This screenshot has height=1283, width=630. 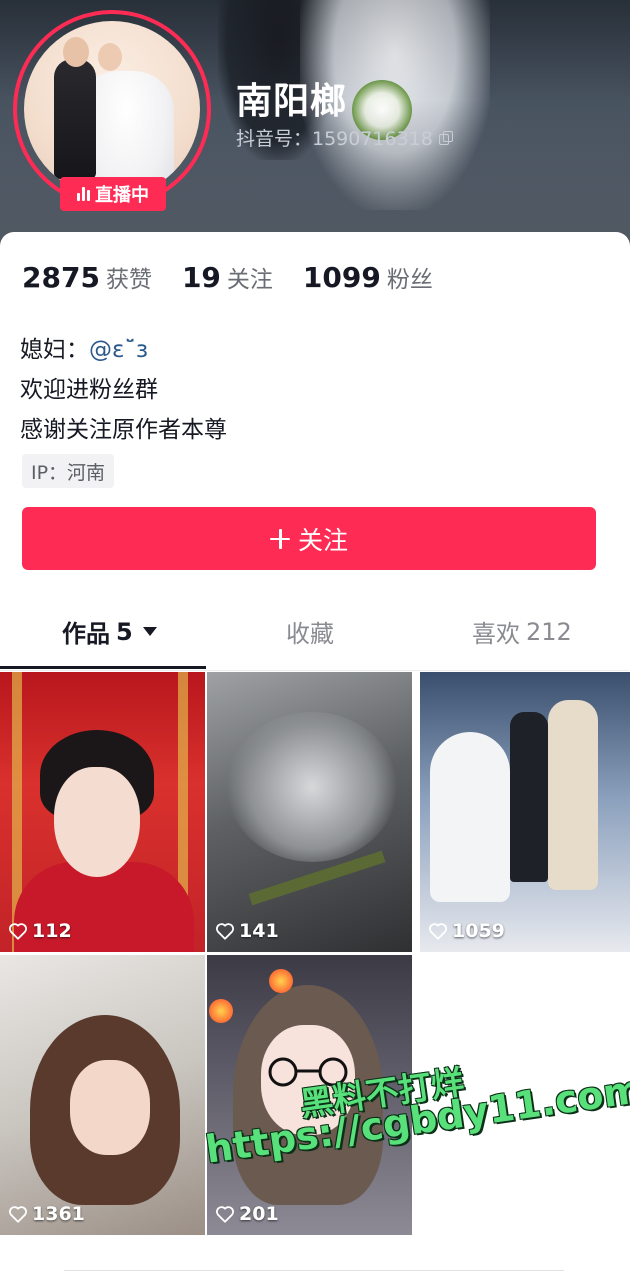 What do you see at coordinates (123, 430) in the screenshot?
I see `bio-line-3: 感谢关注原作者本尊` at bounding box center [123, 430].